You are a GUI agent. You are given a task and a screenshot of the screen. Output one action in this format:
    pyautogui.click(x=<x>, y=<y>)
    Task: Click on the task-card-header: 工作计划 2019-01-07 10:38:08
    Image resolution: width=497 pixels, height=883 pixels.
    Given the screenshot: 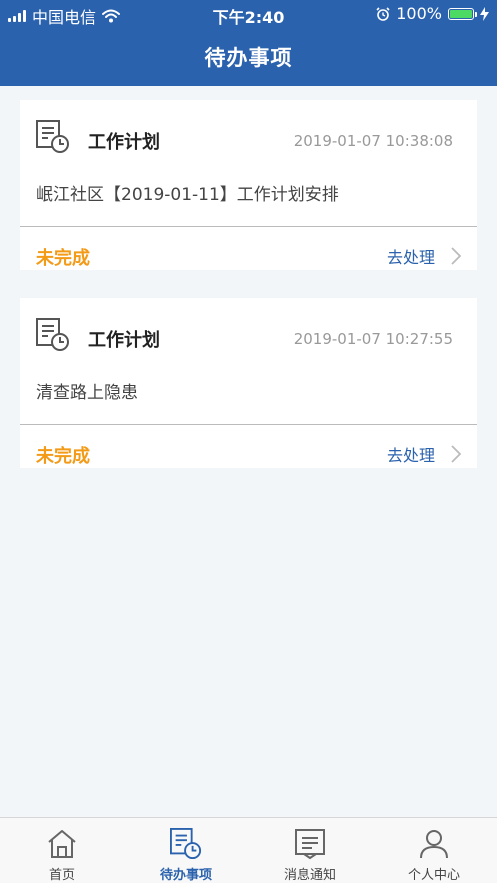 What is the action you would take?
    pyautogui.click(x=248, y=131)
    